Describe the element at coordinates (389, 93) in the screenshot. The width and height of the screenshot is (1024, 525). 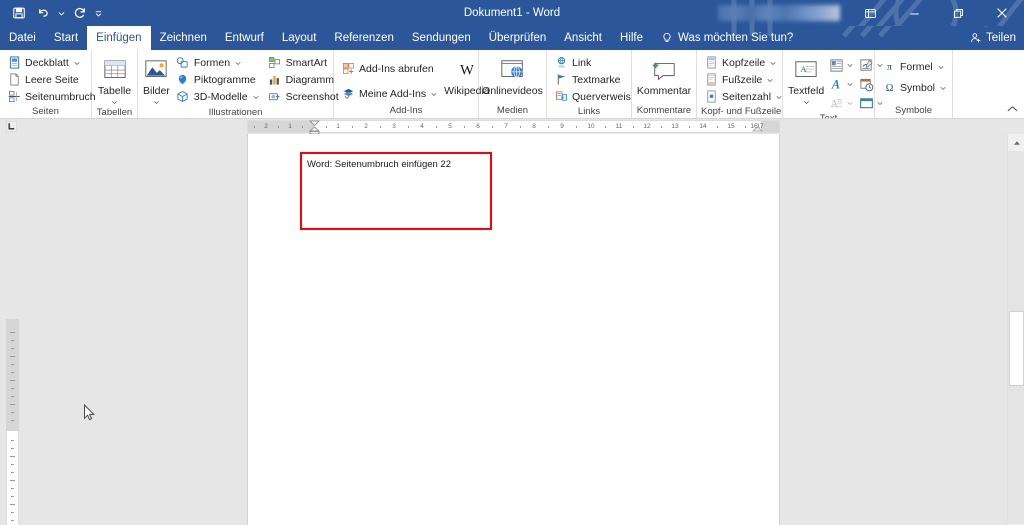
I see `my-addins-button: Meine Add-Ins` at that location.